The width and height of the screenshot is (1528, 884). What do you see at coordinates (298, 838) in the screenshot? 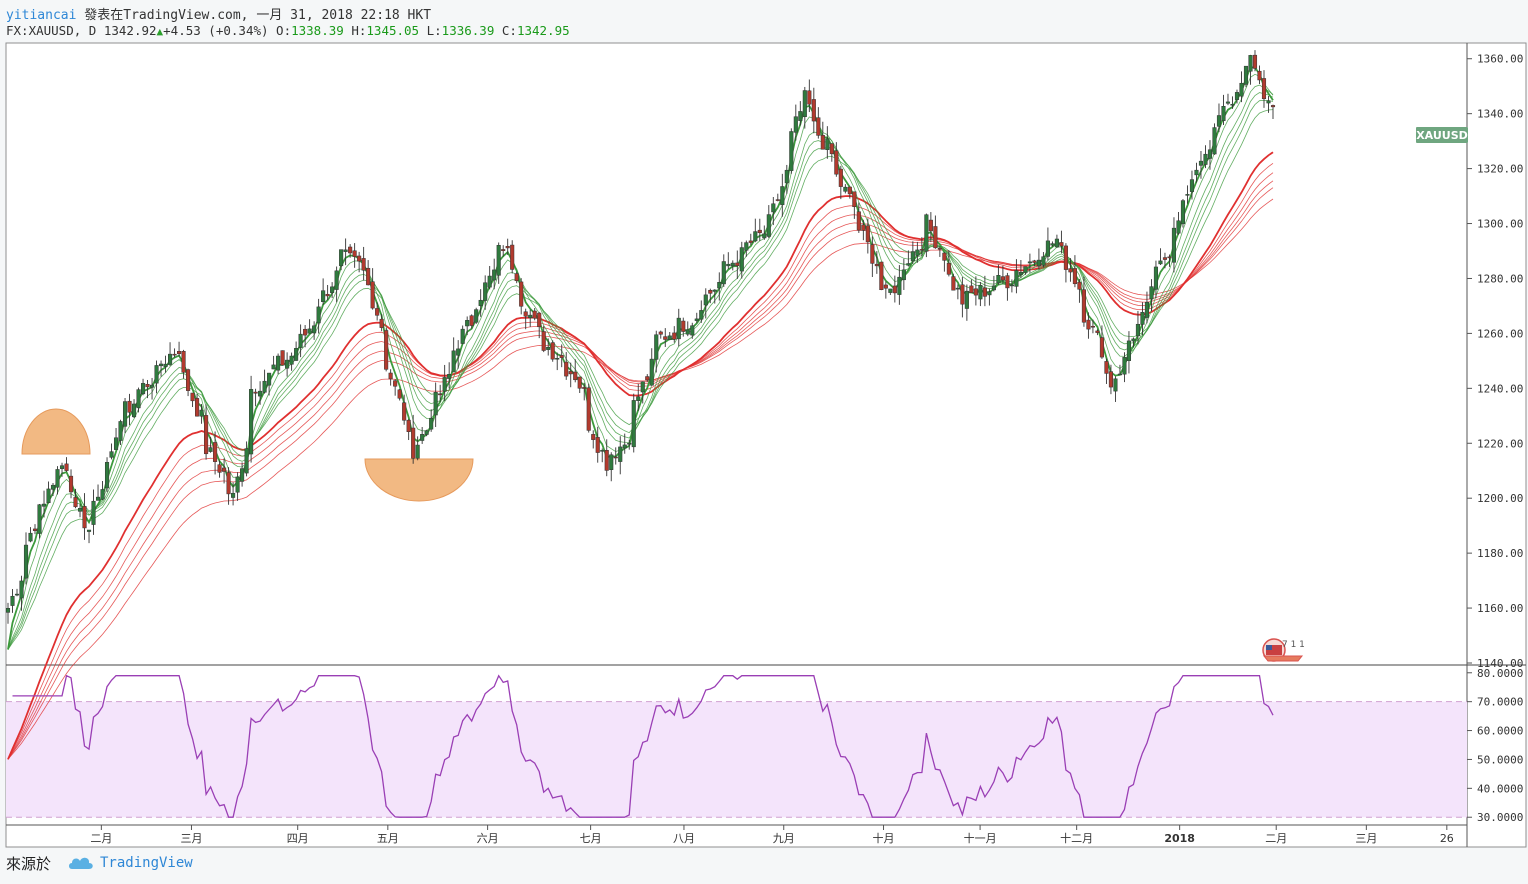
I see `time-tick-label: 四月` at bounding box center [298, 838].